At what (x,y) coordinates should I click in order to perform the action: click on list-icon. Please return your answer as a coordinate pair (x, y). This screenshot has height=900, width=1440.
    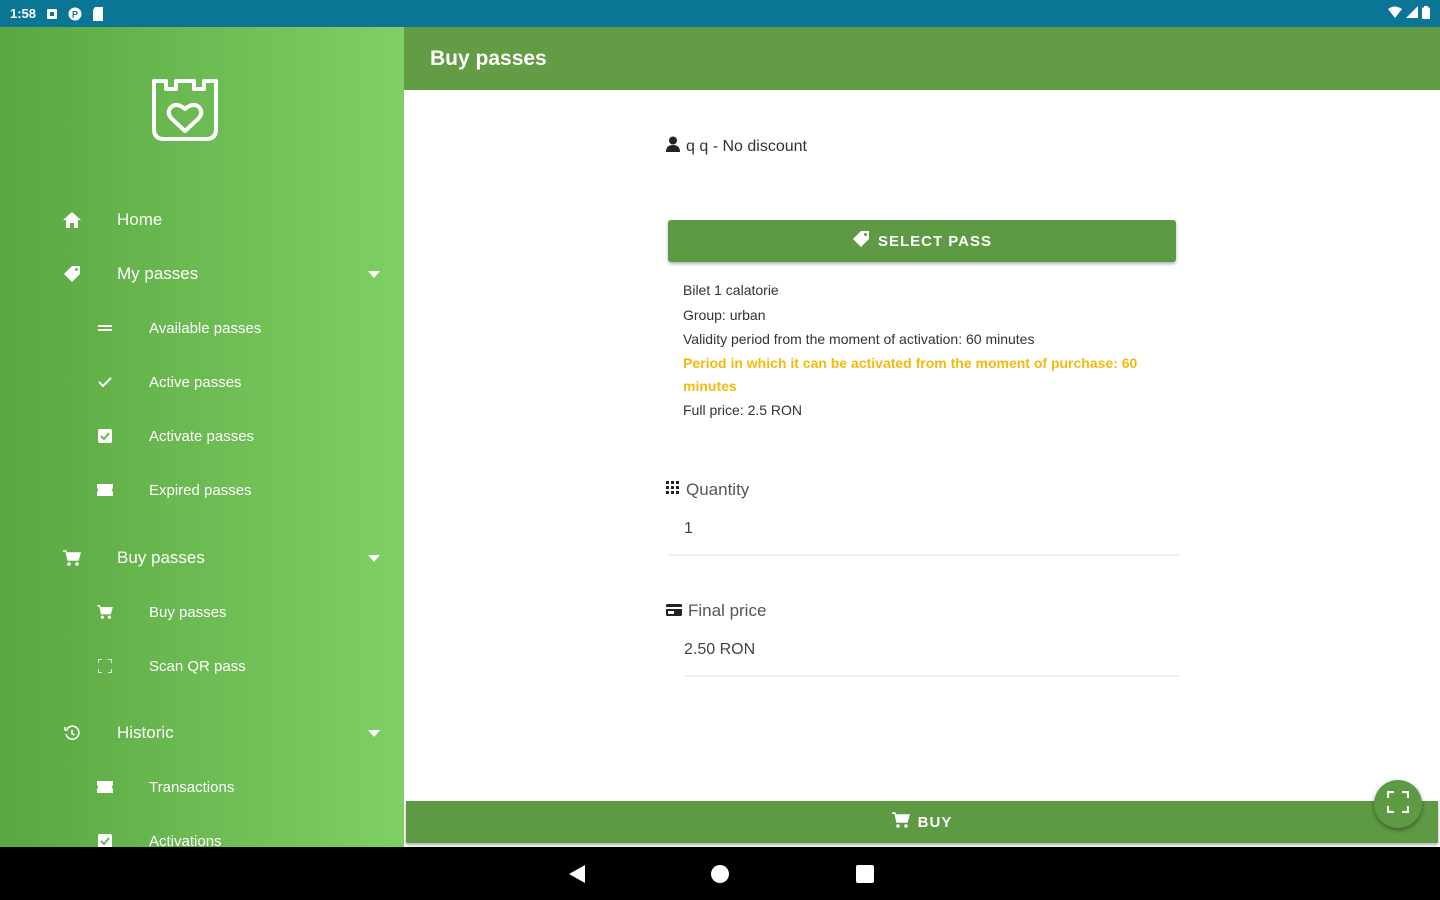
    Looking at the image, I should click on (105, 328).